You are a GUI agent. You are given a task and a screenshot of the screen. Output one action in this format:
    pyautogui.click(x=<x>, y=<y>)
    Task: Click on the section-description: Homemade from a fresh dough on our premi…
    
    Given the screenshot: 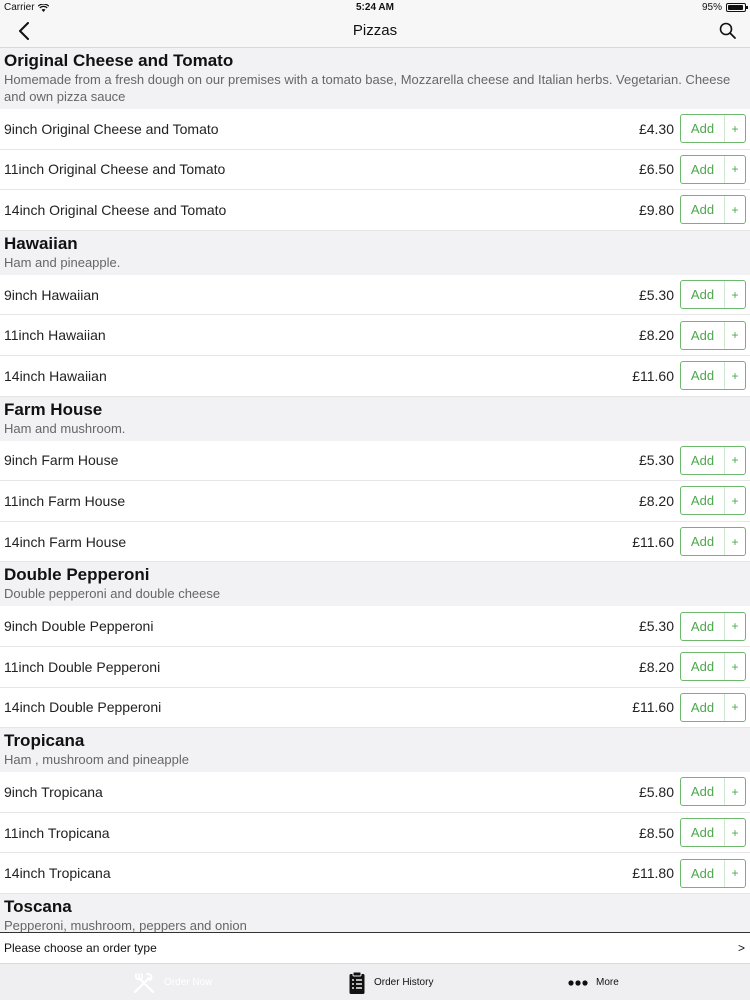 What is the action you would take?
    pyautogui.click(x=367, y=88)
    